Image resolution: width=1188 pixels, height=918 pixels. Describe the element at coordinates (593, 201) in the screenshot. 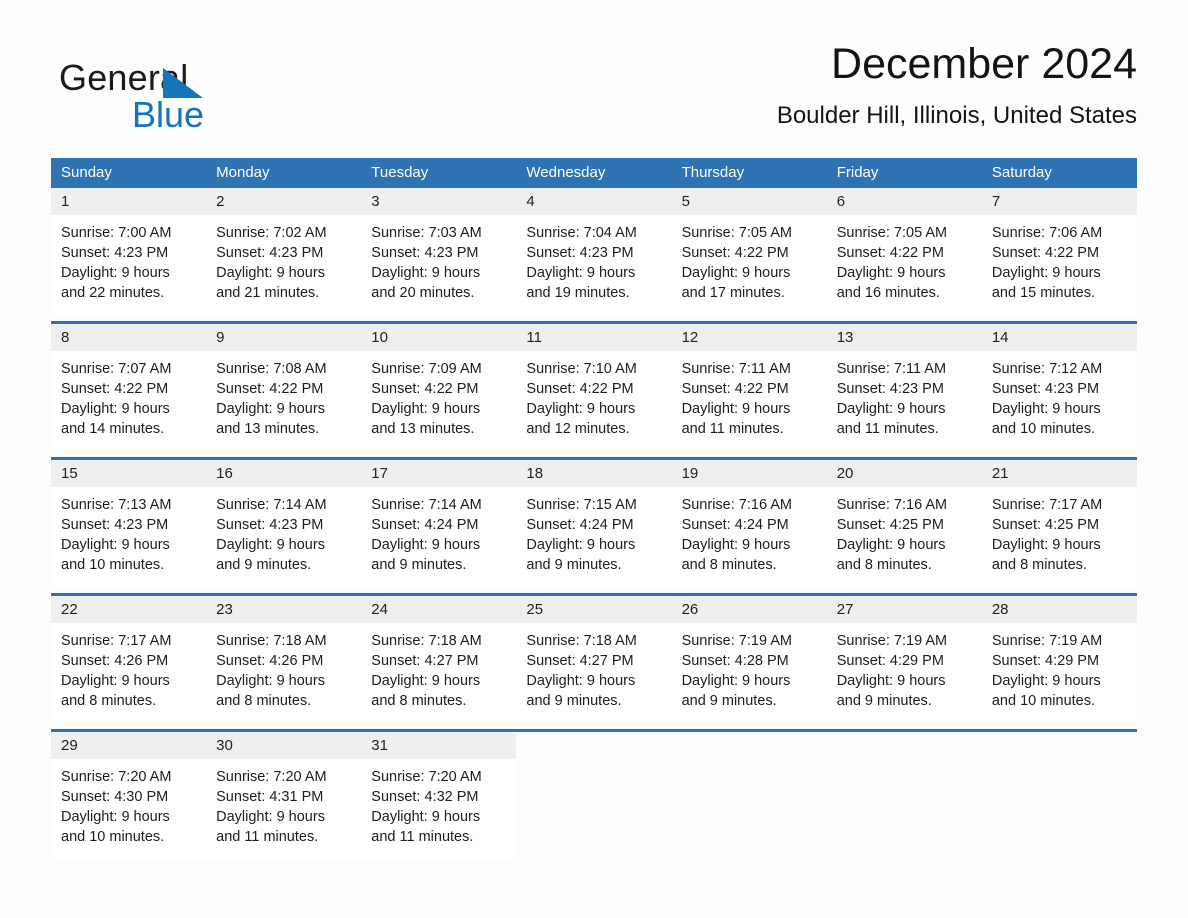

I see `day-number-4: 4` at that location.